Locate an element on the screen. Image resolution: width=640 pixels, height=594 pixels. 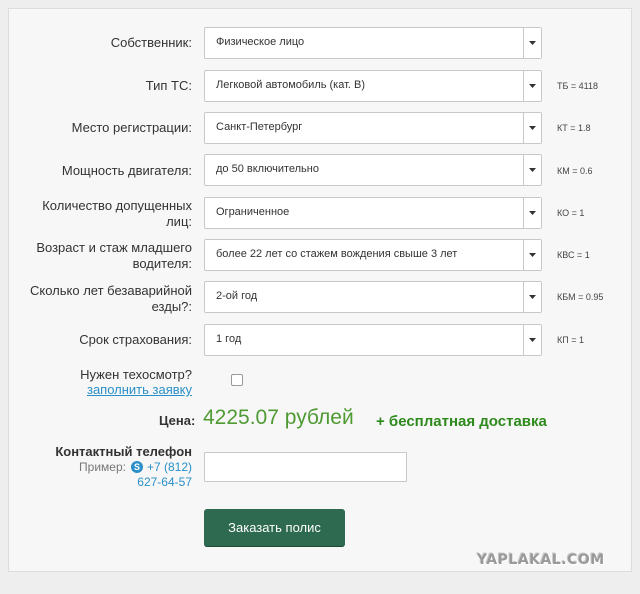
phone-link-part2: 627-64-57 is located at coordinates (164, 482).